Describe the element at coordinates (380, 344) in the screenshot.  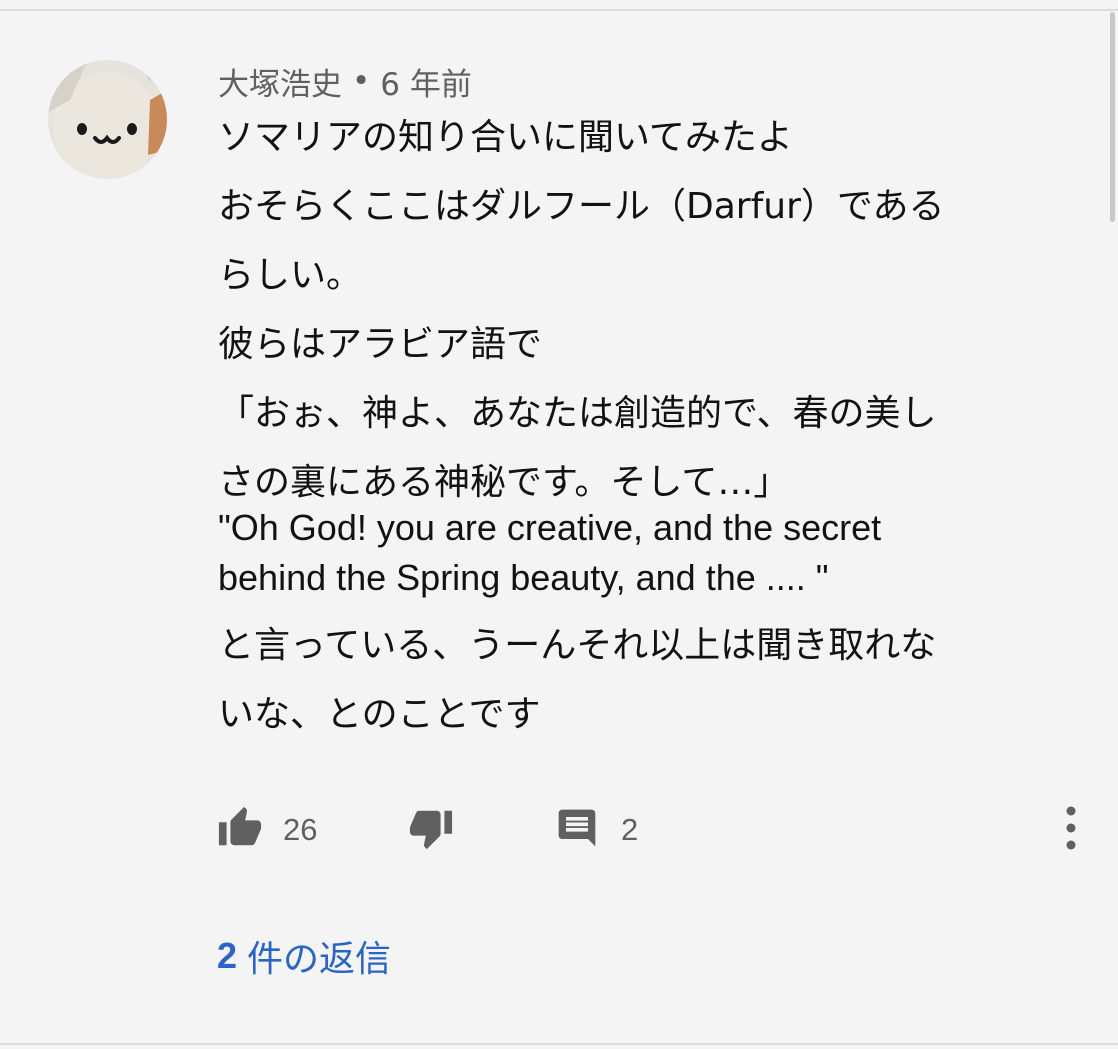
I see `comment-line: 彼らはアラビア語で` at that location.